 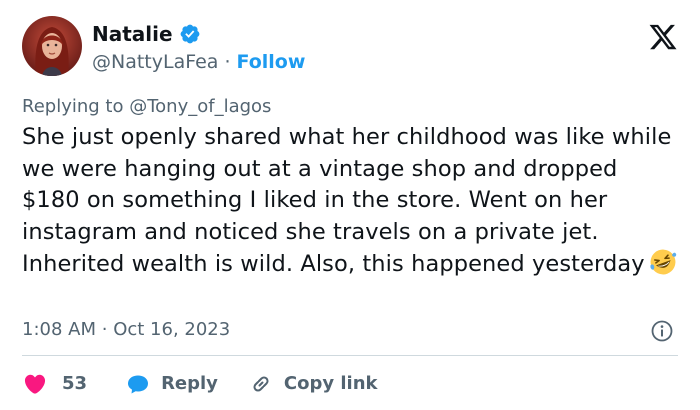 I want to click on copy-link-button: Copy link, so click(x=313, y=384).